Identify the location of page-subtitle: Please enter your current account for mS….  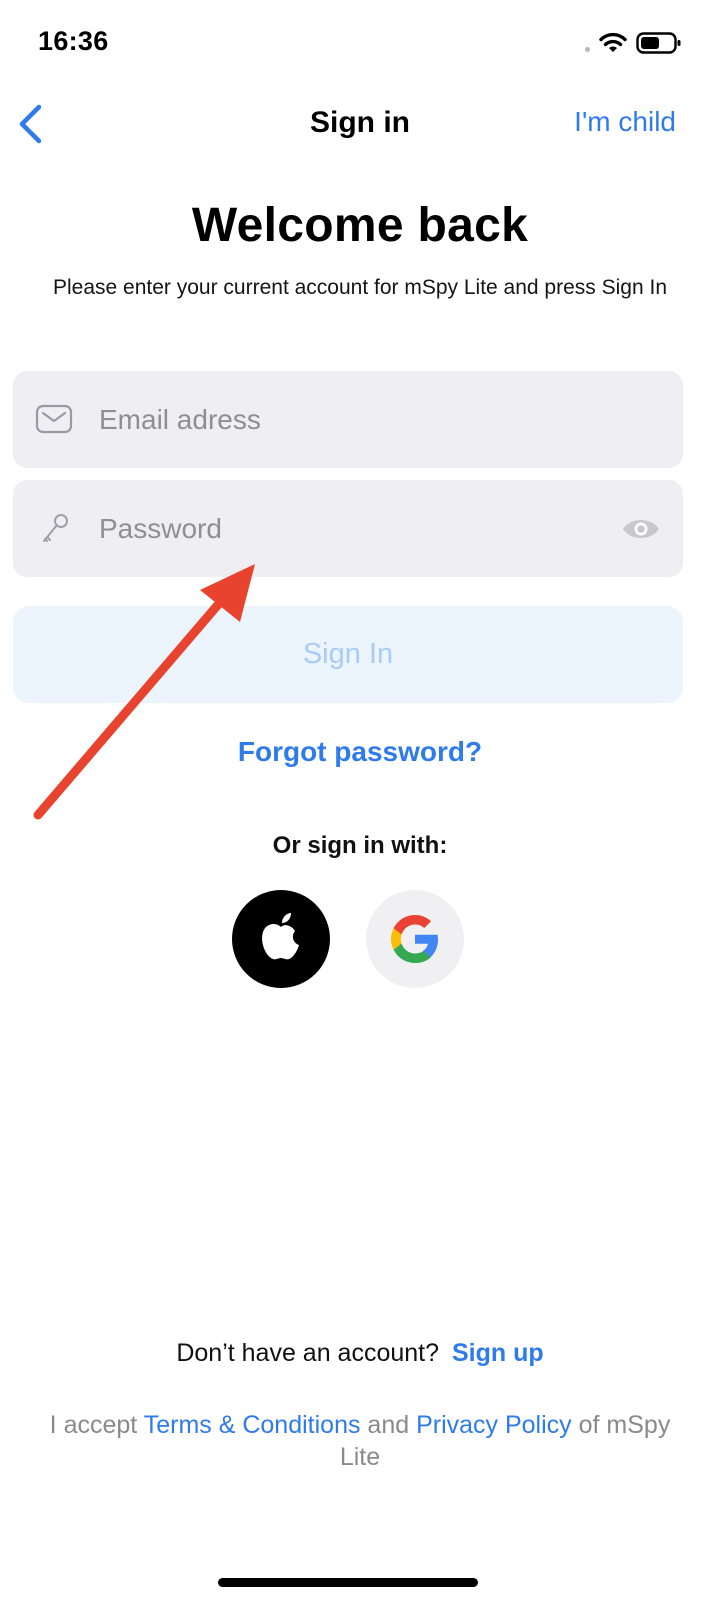
(360, 287).